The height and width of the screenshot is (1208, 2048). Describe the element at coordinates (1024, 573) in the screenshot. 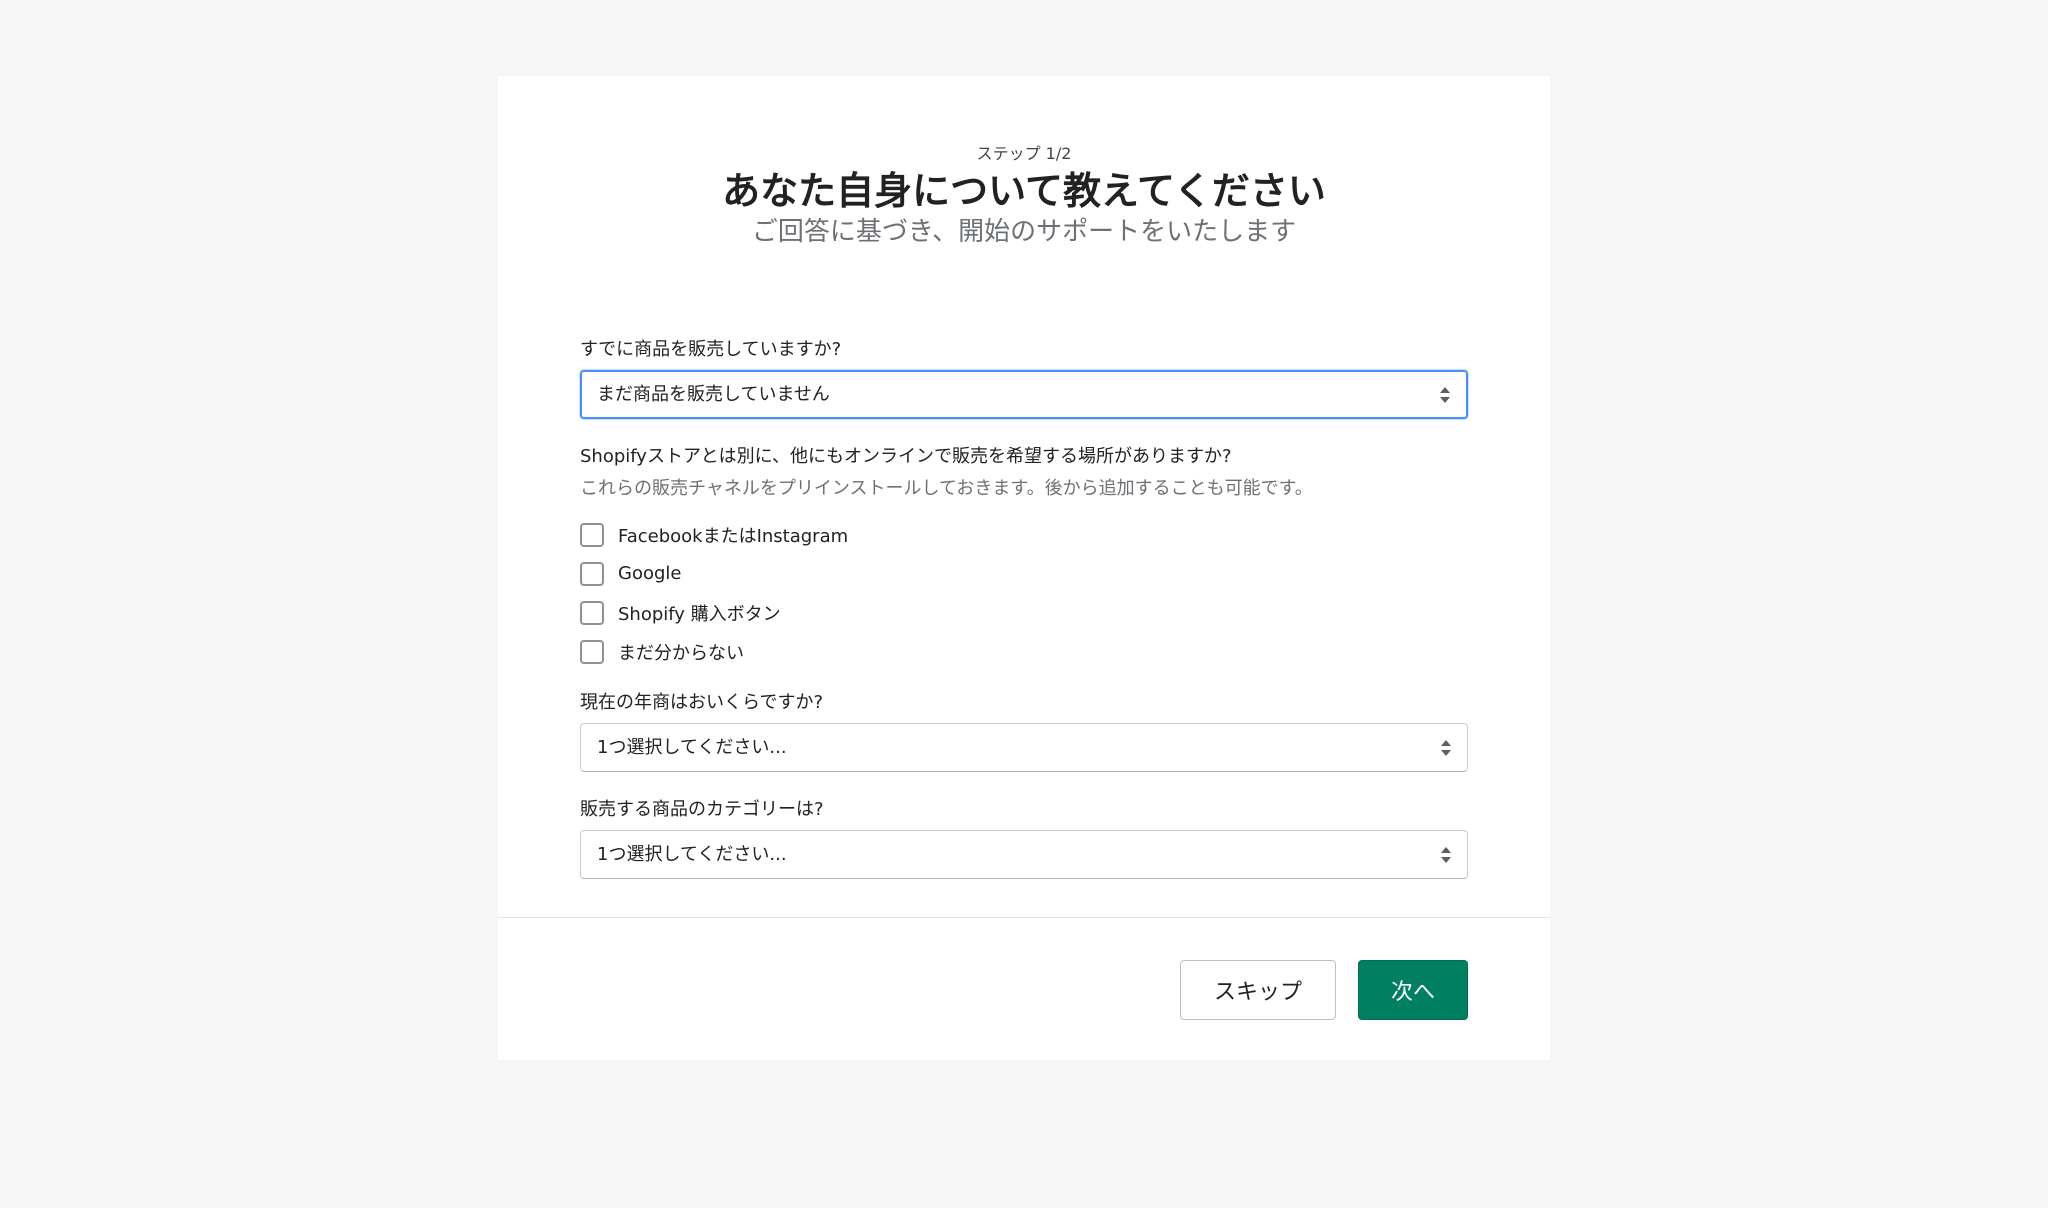

I see `channel-option-google: Google` at that location.